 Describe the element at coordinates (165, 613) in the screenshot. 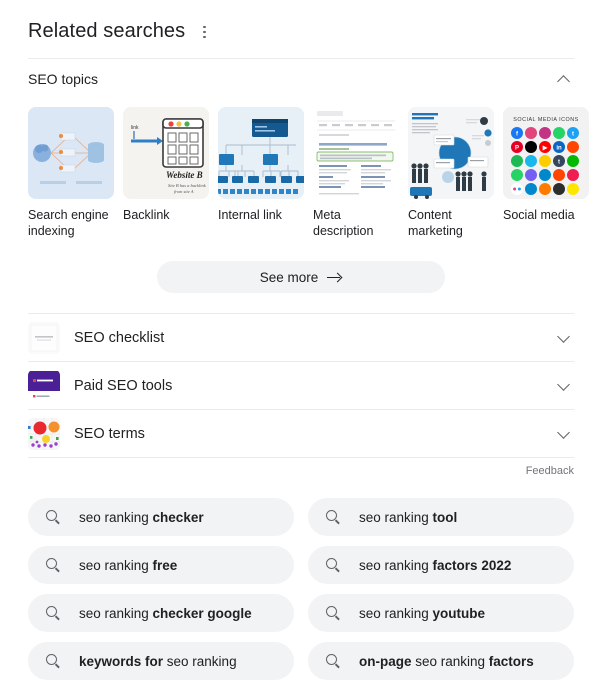

I see `search-suggestion-label: seo ranking checker google` at that location.